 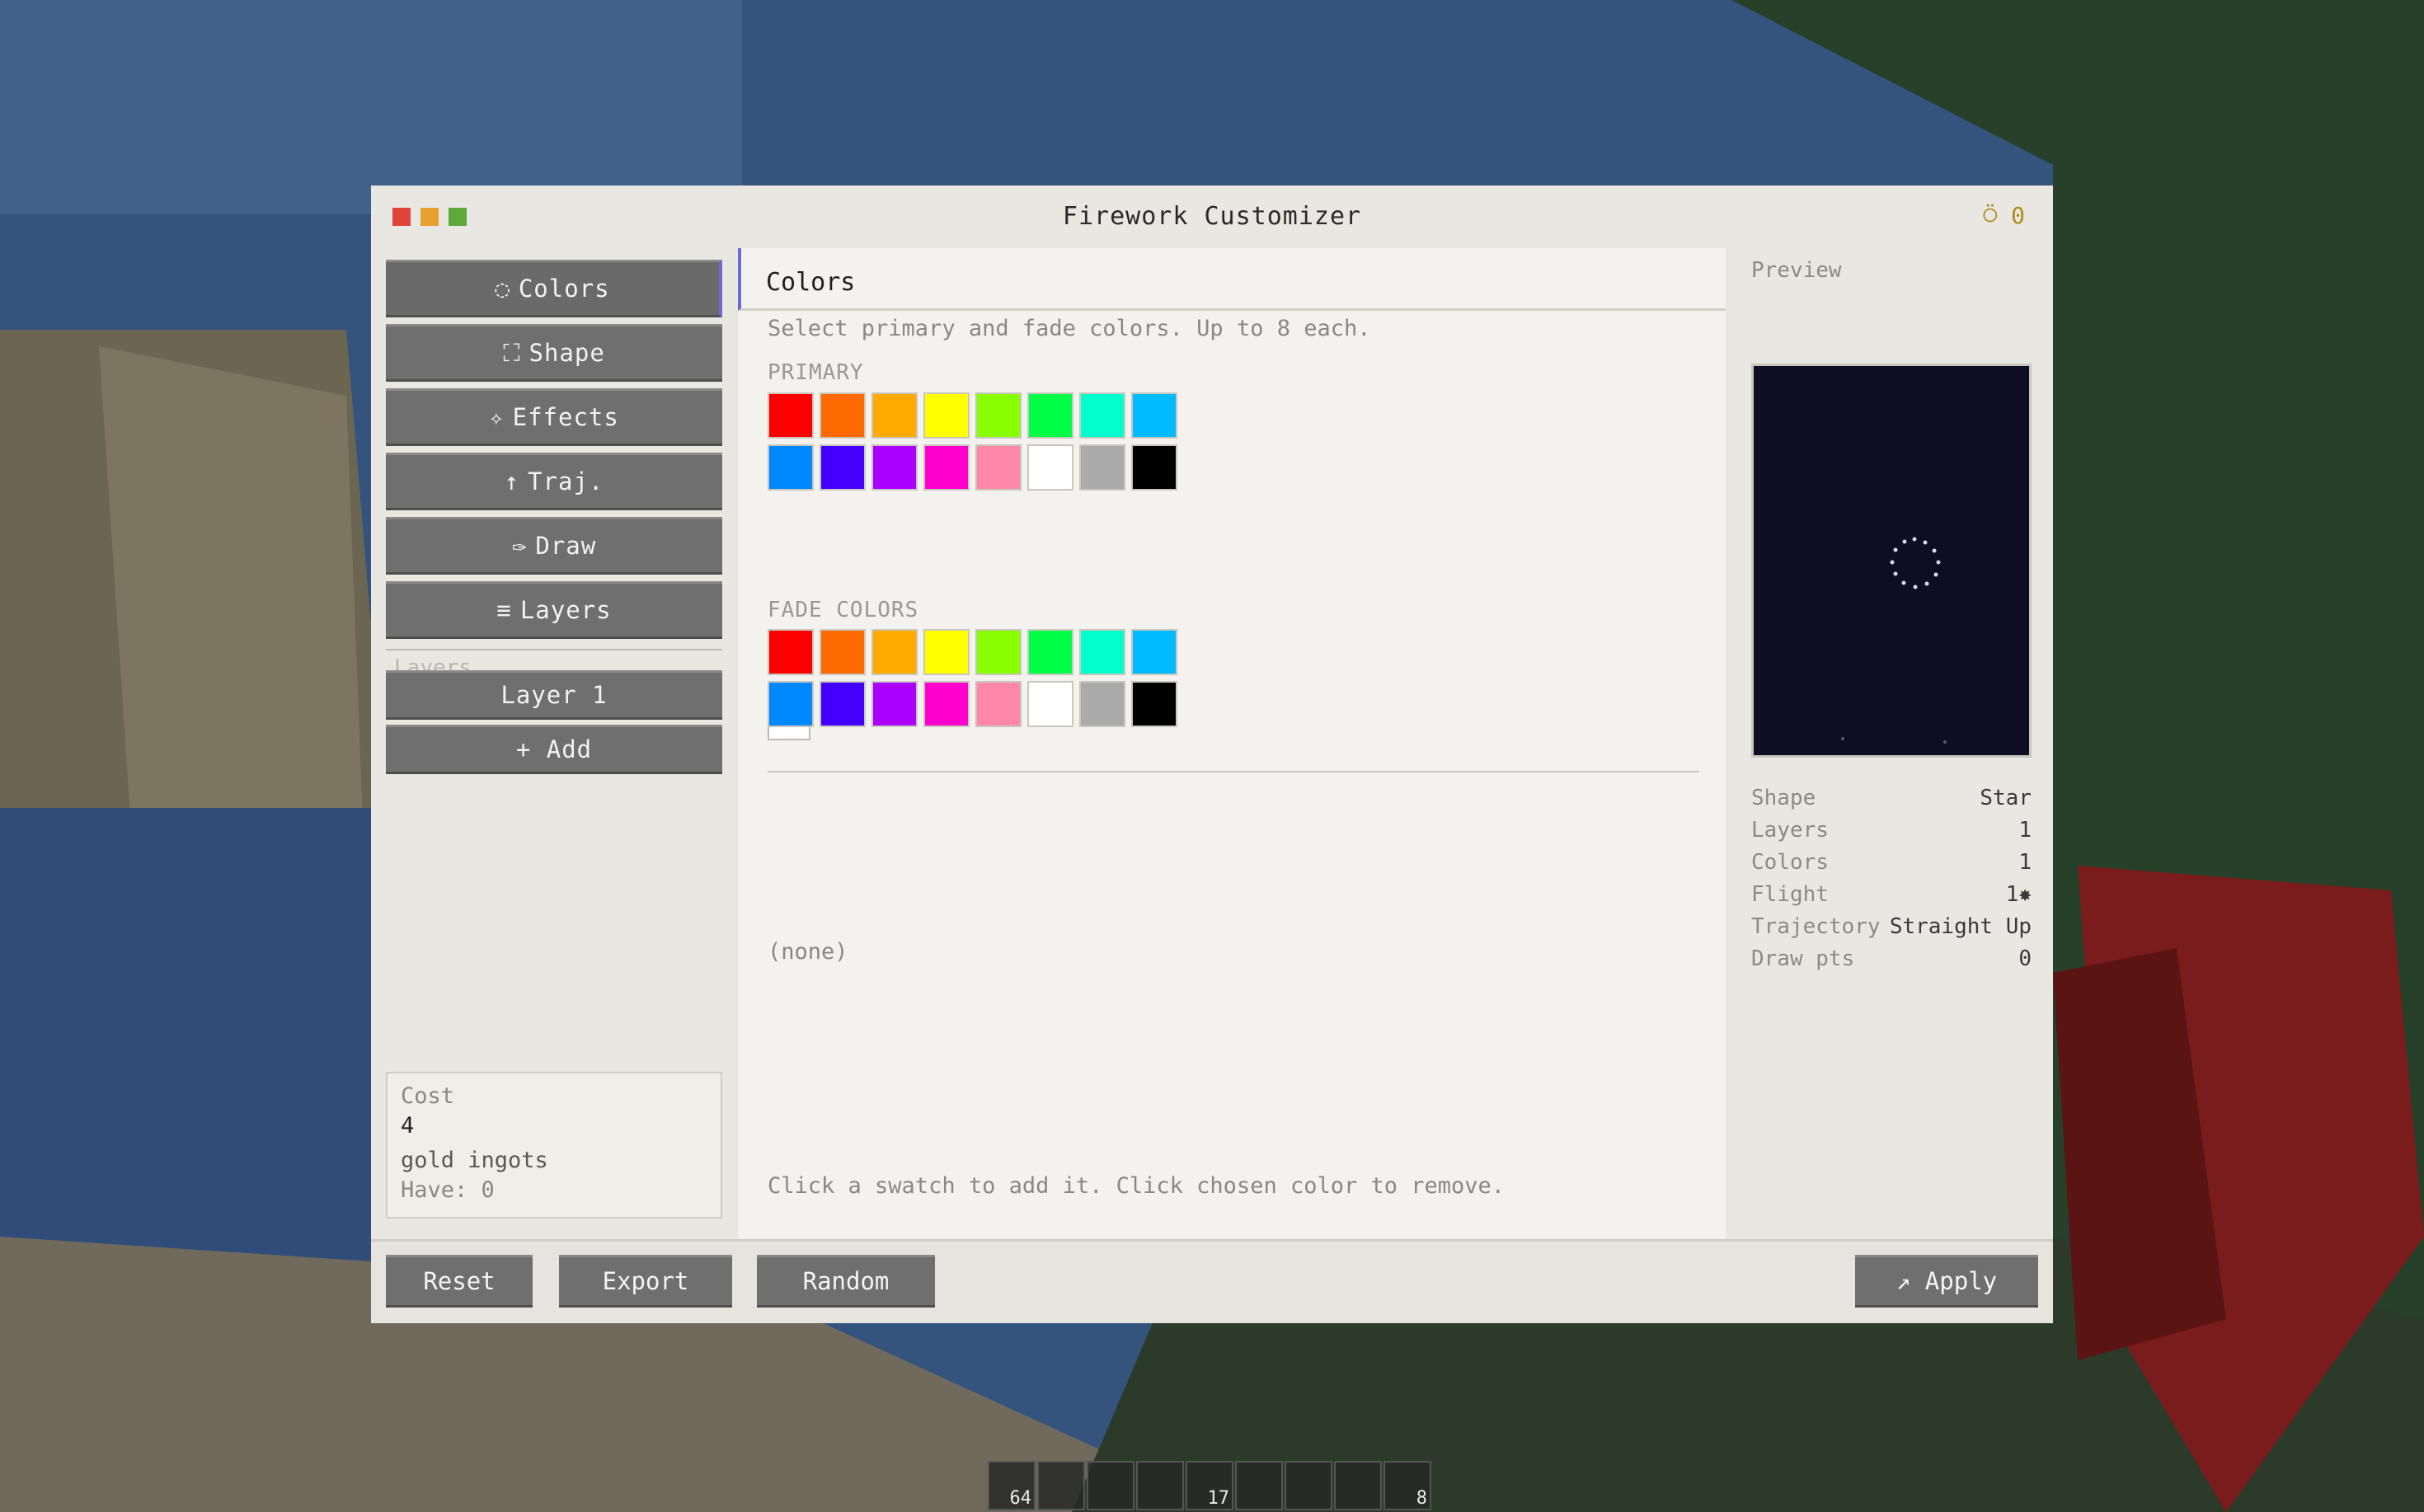 What do you see at coordinates (843, 610) in the screenshot?
I see `fade-label: FADE COLORS` at bounding box center [843, 610].